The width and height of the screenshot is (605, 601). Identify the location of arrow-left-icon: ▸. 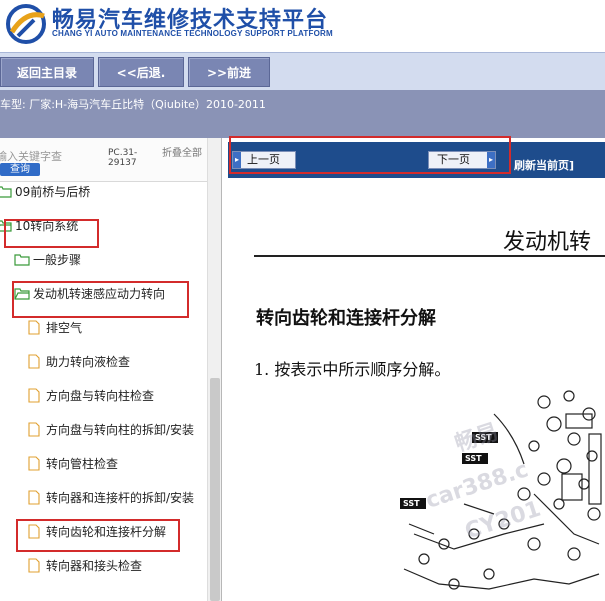
(237, 160).